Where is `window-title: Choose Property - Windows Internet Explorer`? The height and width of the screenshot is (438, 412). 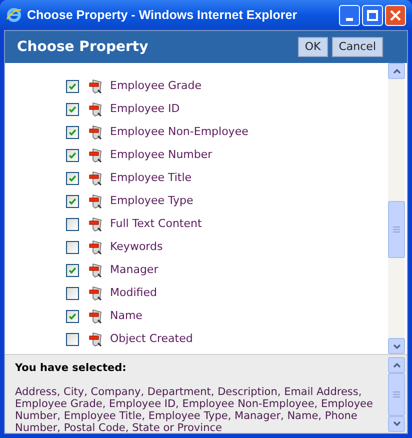
window-title: Choose Property - Windows Internet Explorer is located at coordinates (162, 15).